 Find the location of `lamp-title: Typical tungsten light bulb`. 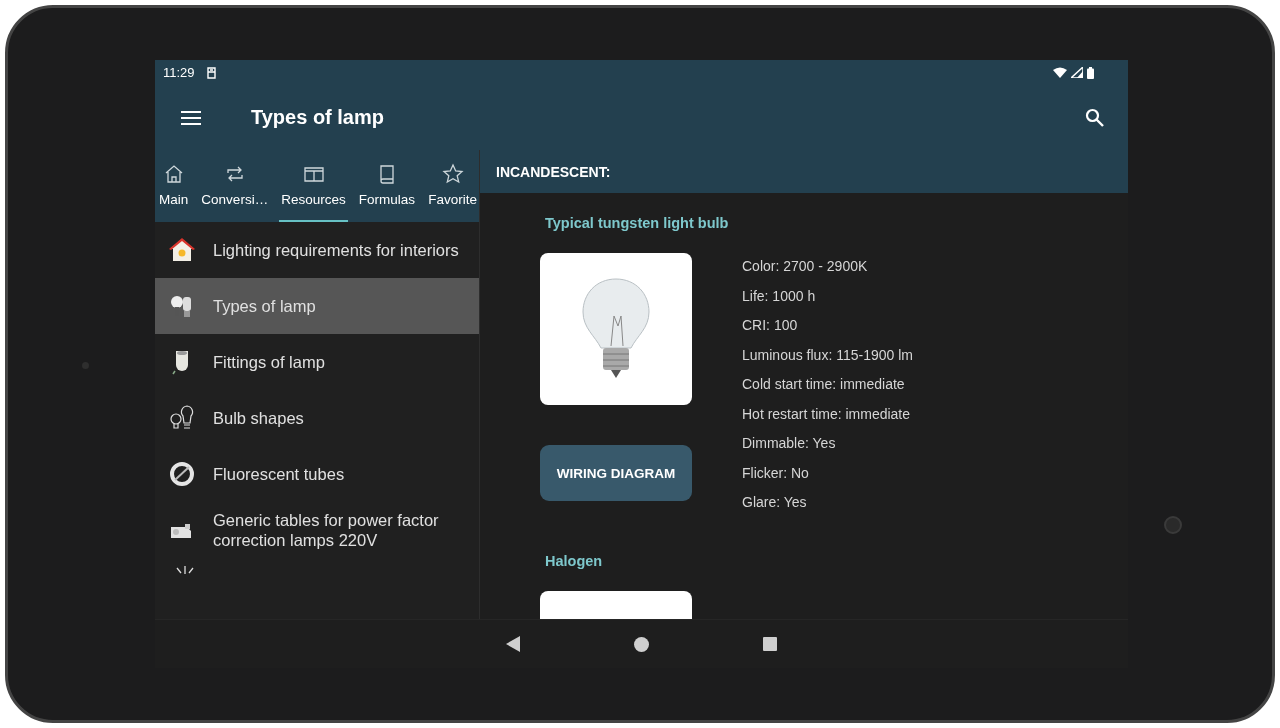

lamp-title: Typical tungsten light bulb is located at coordinates (637, 223).